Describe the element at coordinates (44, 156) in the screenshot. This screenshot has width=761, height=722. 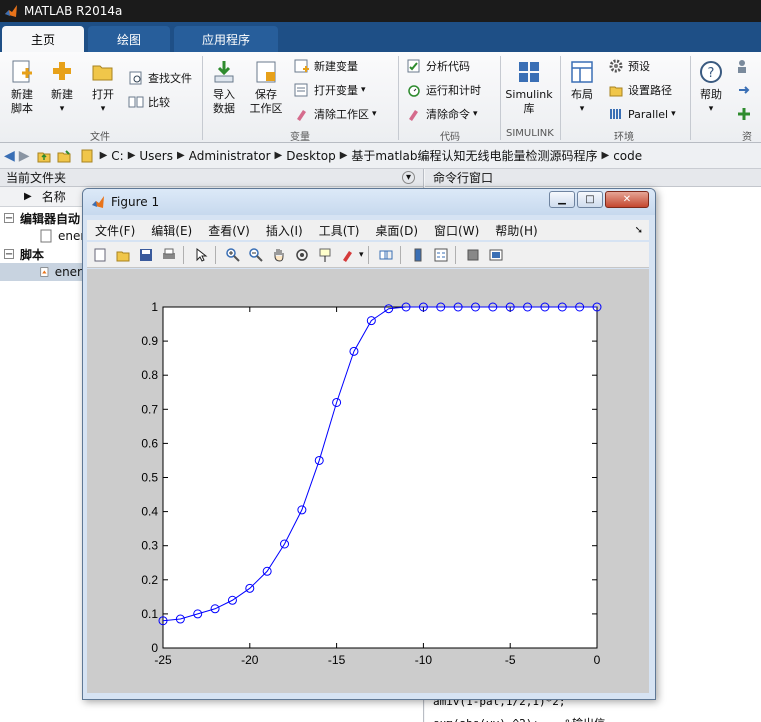
I see `up-folder-icon` at that location.